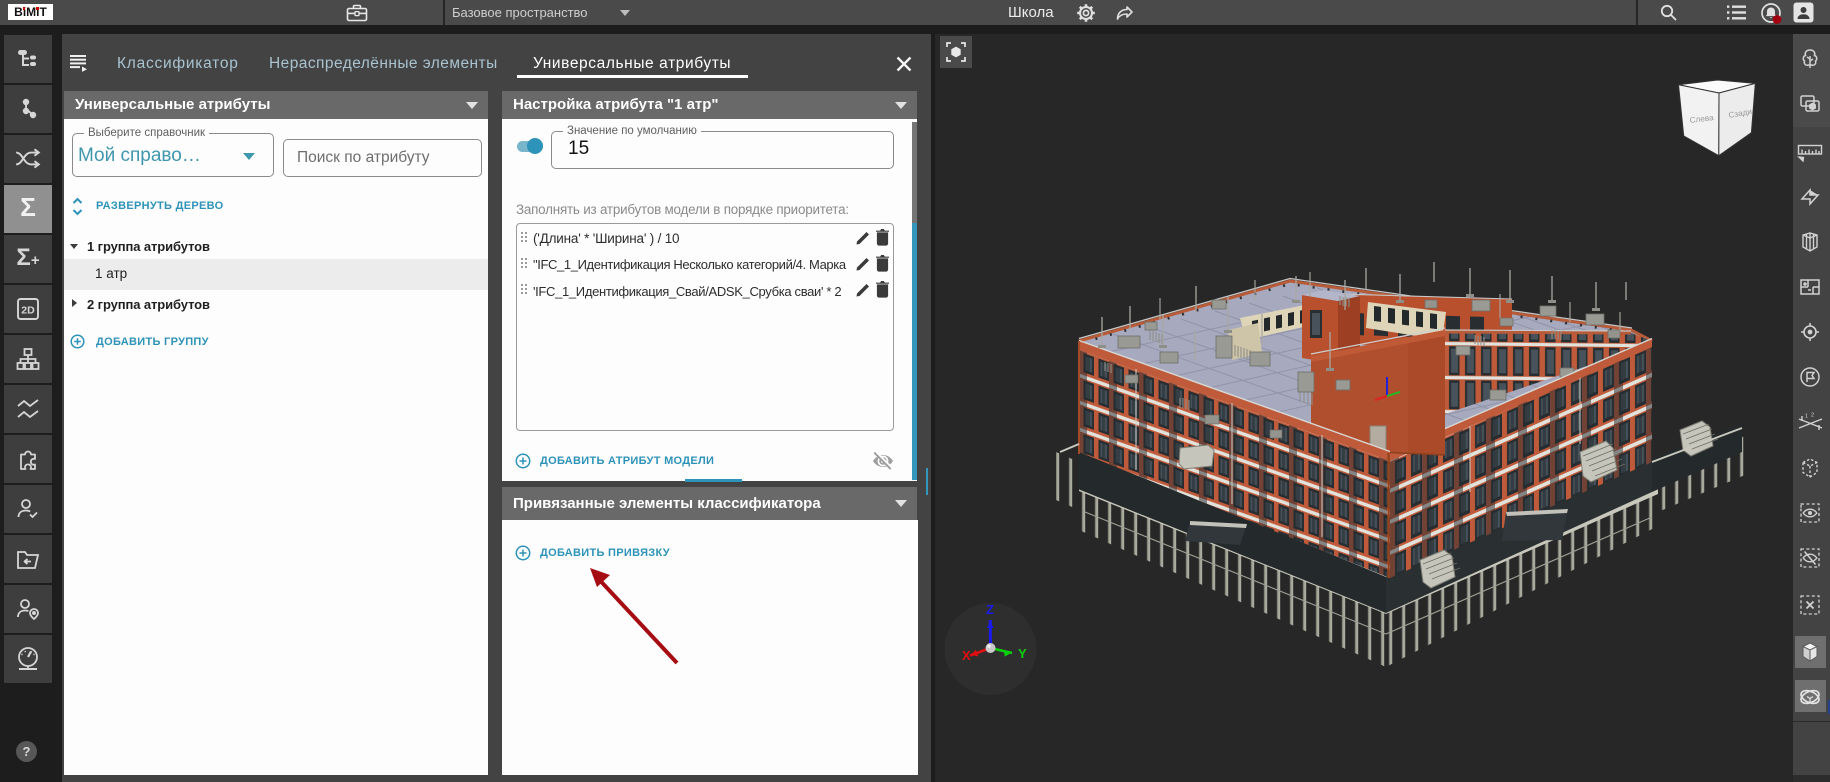 The width and height of the screenshot is (1830, 782). Describe the element at coordinates (966, 655) in the screenshot. I see `svg-text: X` at that location.